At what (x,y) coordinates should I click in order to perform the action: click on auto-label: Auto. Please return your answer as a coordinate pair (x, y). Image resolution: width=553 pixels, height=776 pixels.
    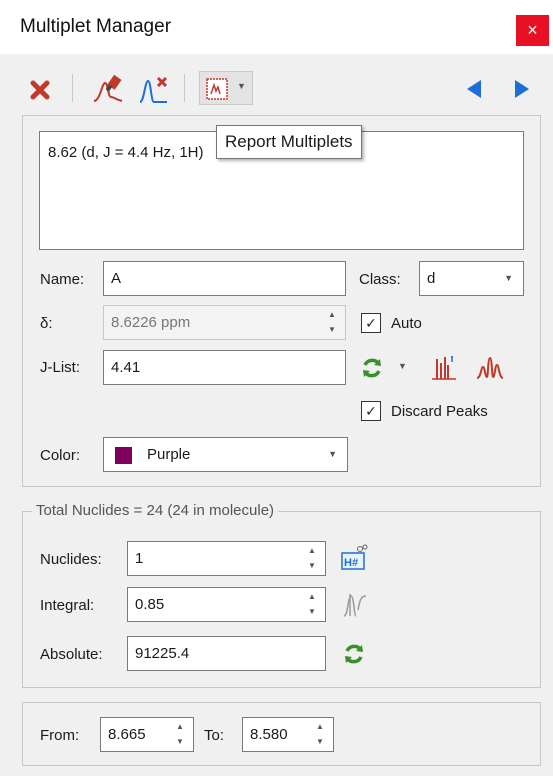
    Looking at the image, I should click on (406, 323).